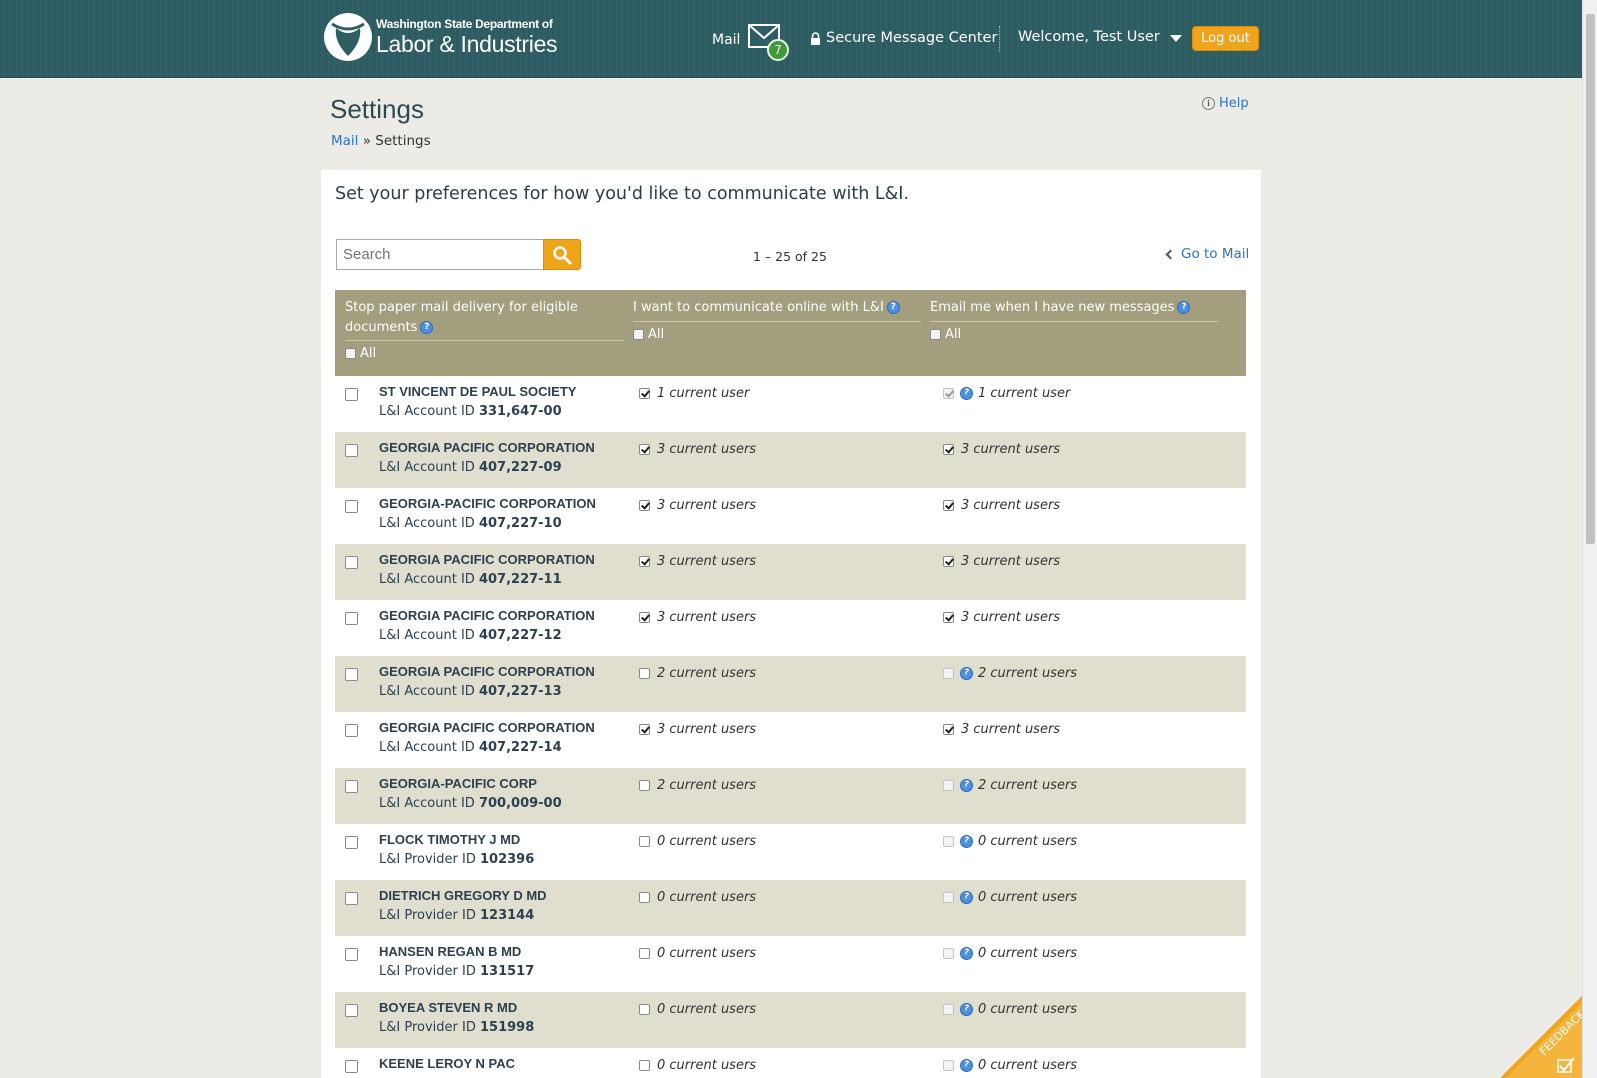 Image resolution: width=1597 pixels, height=1078 pixels. What do you see at coordinates (470, 523) in the screenshot?
I see `account-id: L&I Account ID 407,227-10` at bounding box center [470, 523].